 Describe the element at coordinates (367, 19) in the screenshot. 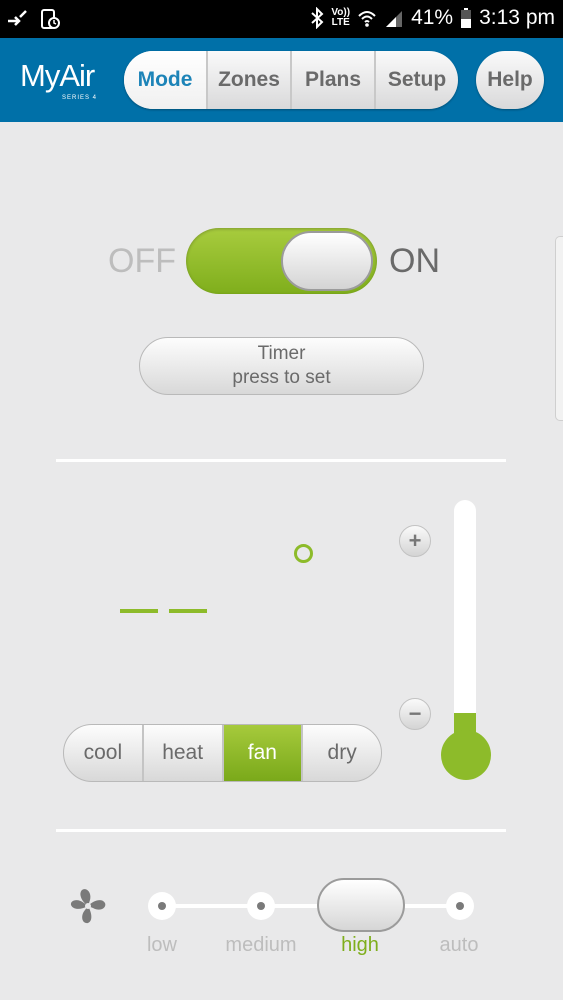

I see `wifi-icon` at that location.